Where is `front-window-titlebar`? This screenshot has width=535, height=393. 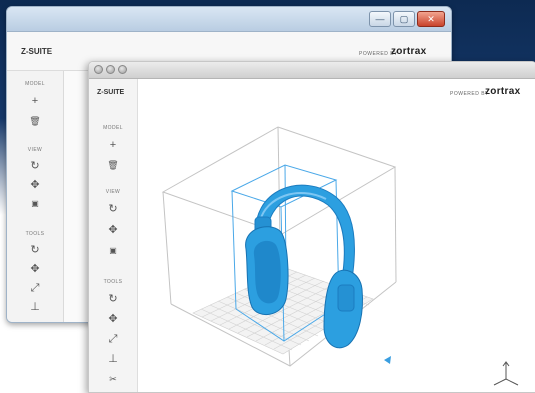
front-window-titlebar is located at coordinates (312, 70).